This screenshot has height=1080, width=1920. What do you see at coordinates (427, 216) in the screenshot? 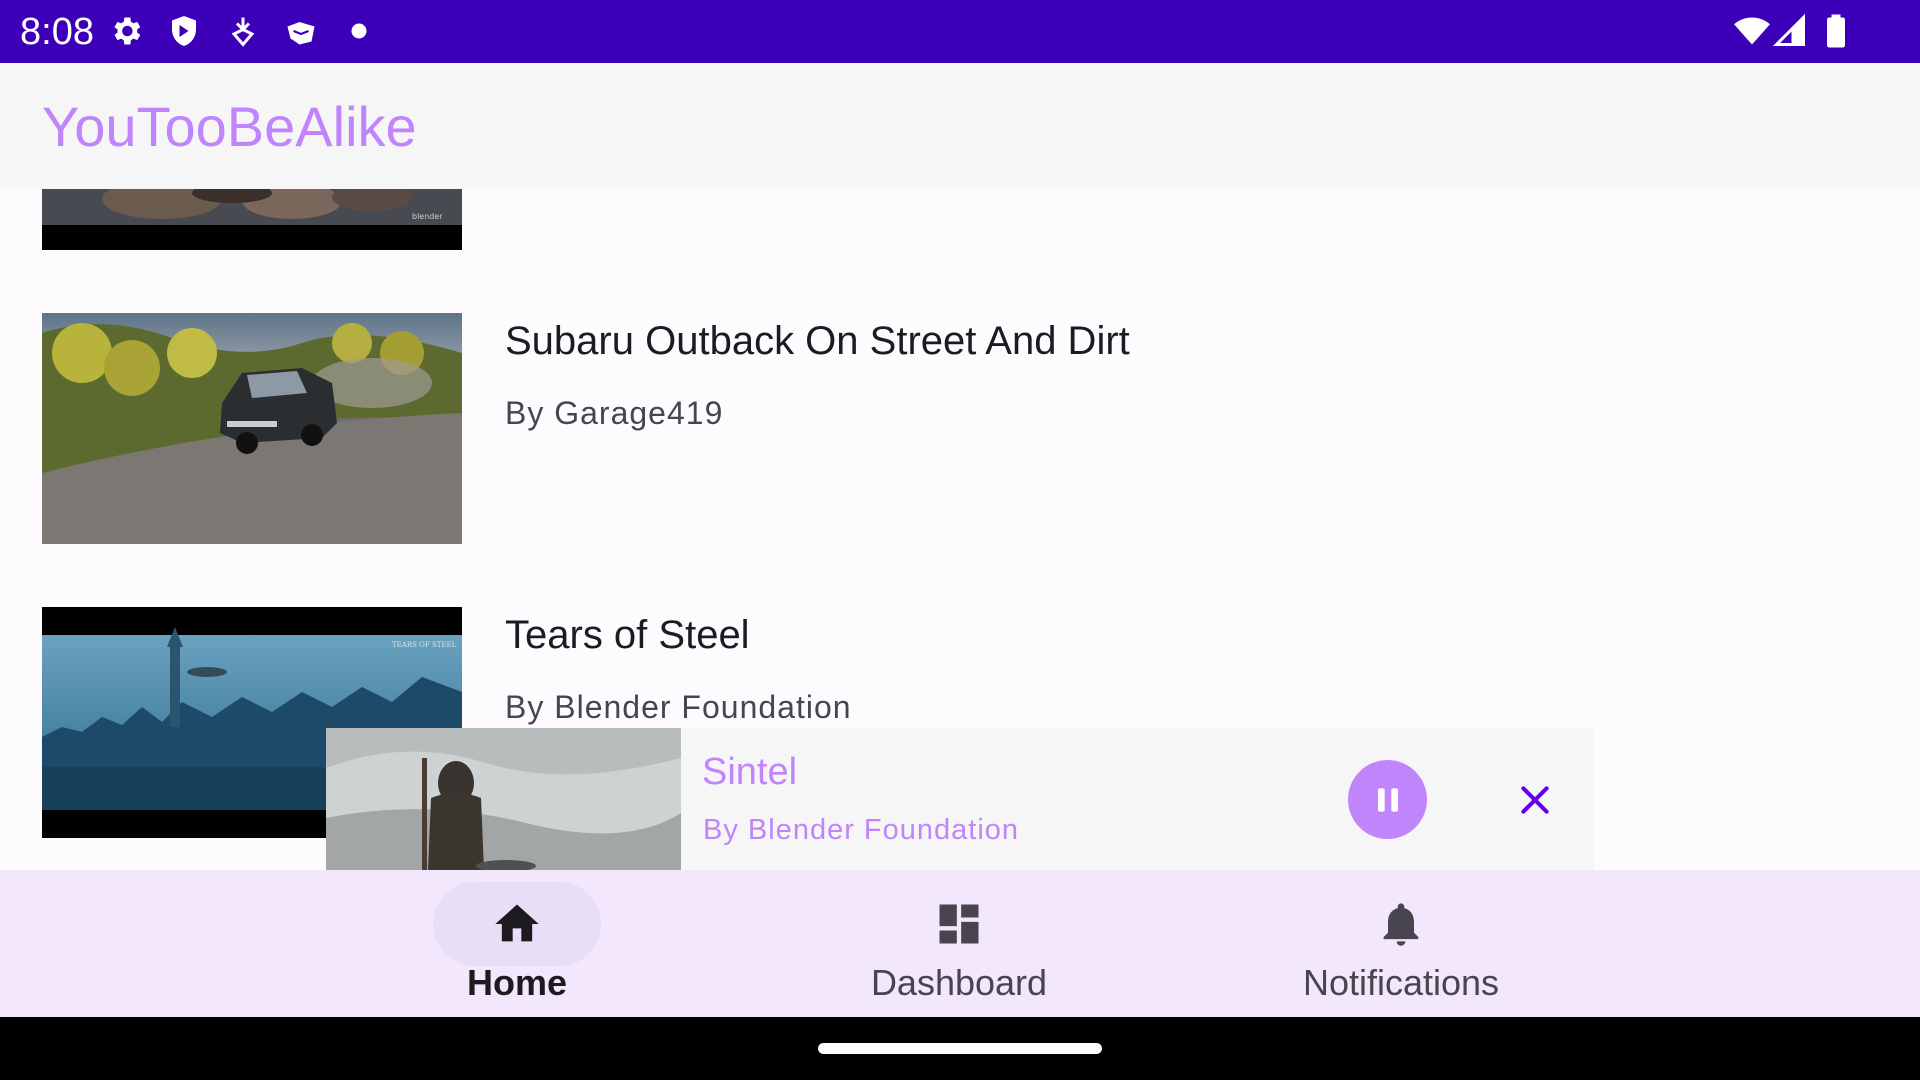
I see `svg-text: blender` at bounding box center [427, 216].